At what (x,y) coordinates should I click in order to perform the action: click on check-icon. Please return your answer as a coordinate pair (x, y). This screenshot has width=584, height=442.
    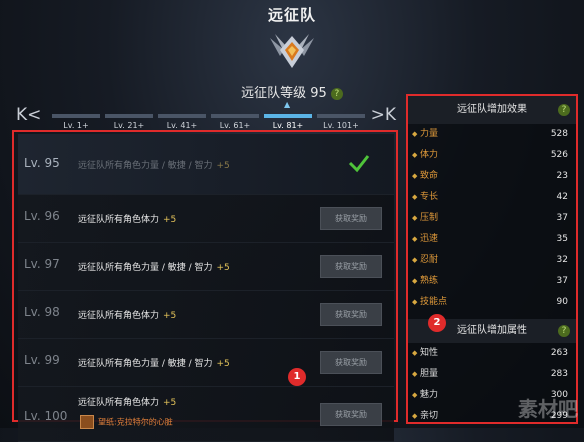
    Looking at the image, I should click on (359, 164).